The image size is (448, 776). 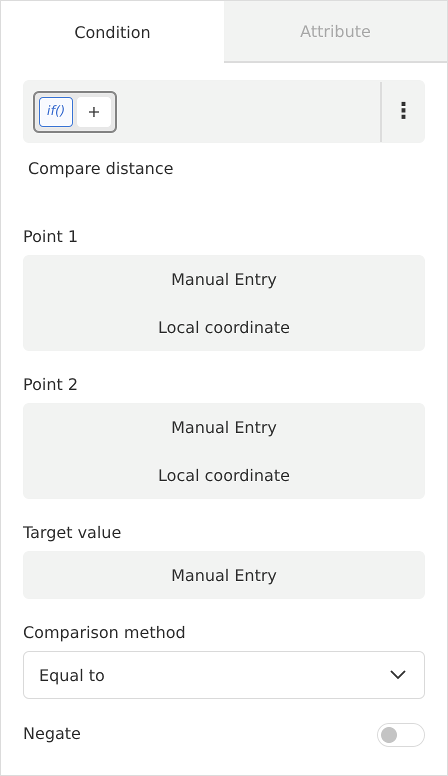 What do you see at coordinates (398, 675) in the screenshot?
I see `chevron-down-icon` at bounding box center [398, 675].